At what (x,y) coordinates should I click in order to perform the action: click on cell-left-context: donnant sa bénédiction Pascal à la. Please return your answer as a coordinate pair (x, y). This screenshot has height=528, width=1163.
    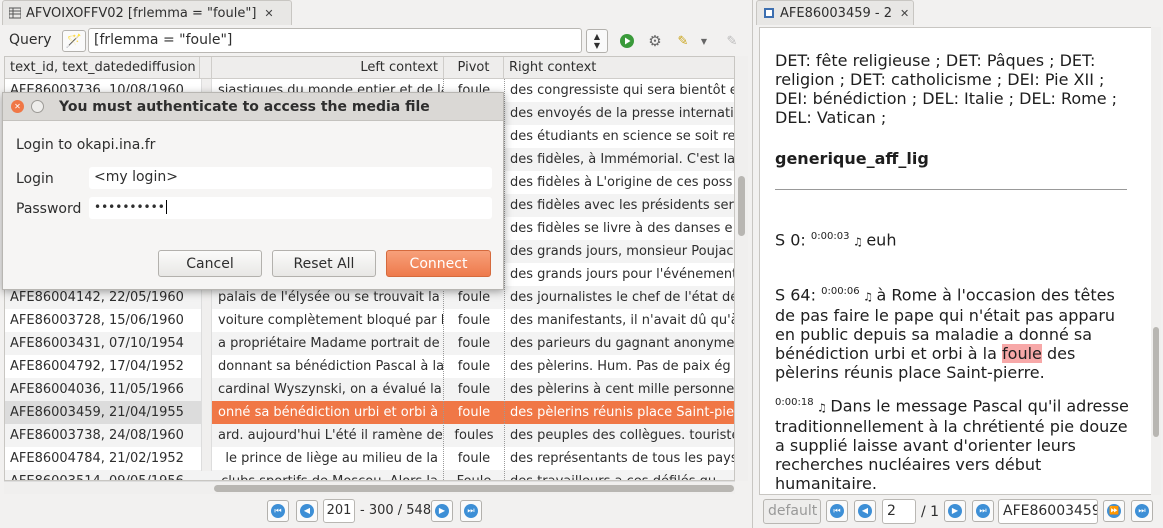
    Looking at the image, I should click on (330, 366).